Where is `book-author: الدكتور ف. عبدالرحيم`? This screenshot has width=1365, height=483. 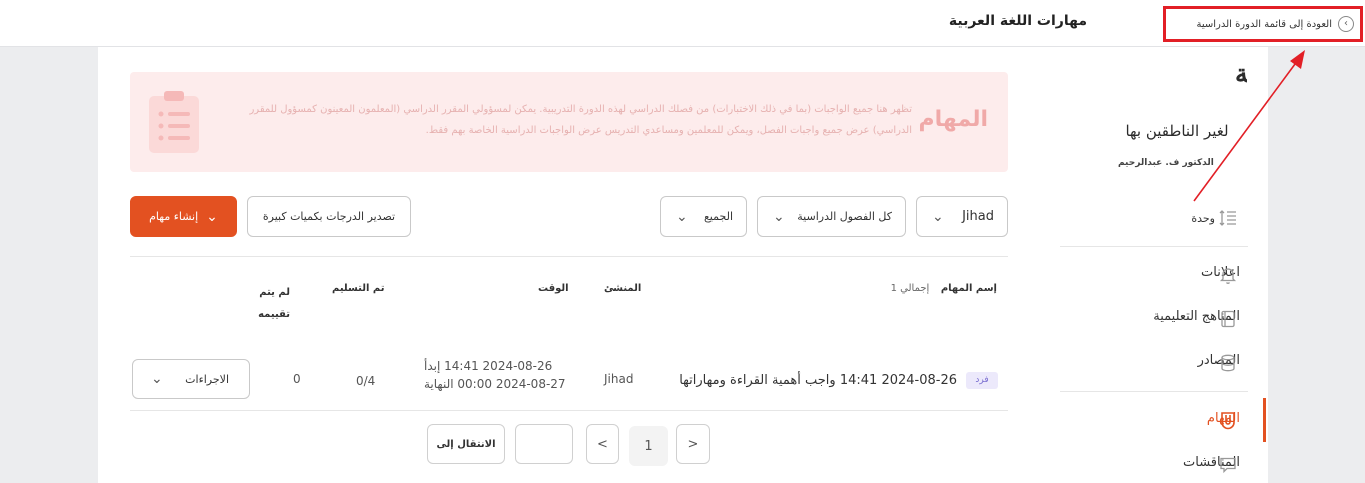
book-author: الدكتور ف. عبدالرحيم is located at coordinates (1166, 163).